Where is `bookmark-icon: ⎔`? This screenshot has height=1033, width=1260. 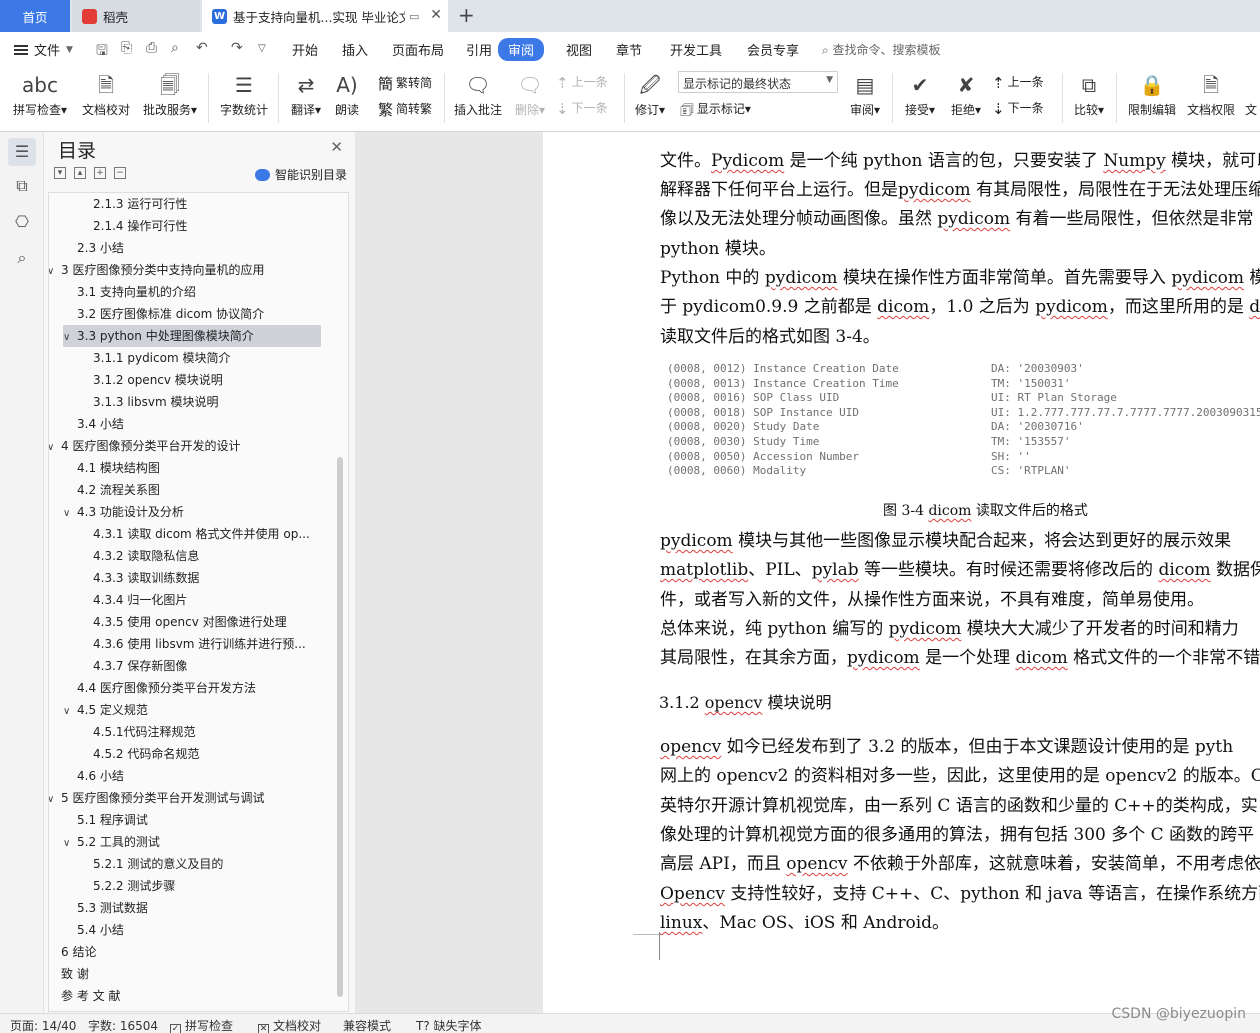 bookmark-icon: ⎔ is located at coordinates (22, 222).